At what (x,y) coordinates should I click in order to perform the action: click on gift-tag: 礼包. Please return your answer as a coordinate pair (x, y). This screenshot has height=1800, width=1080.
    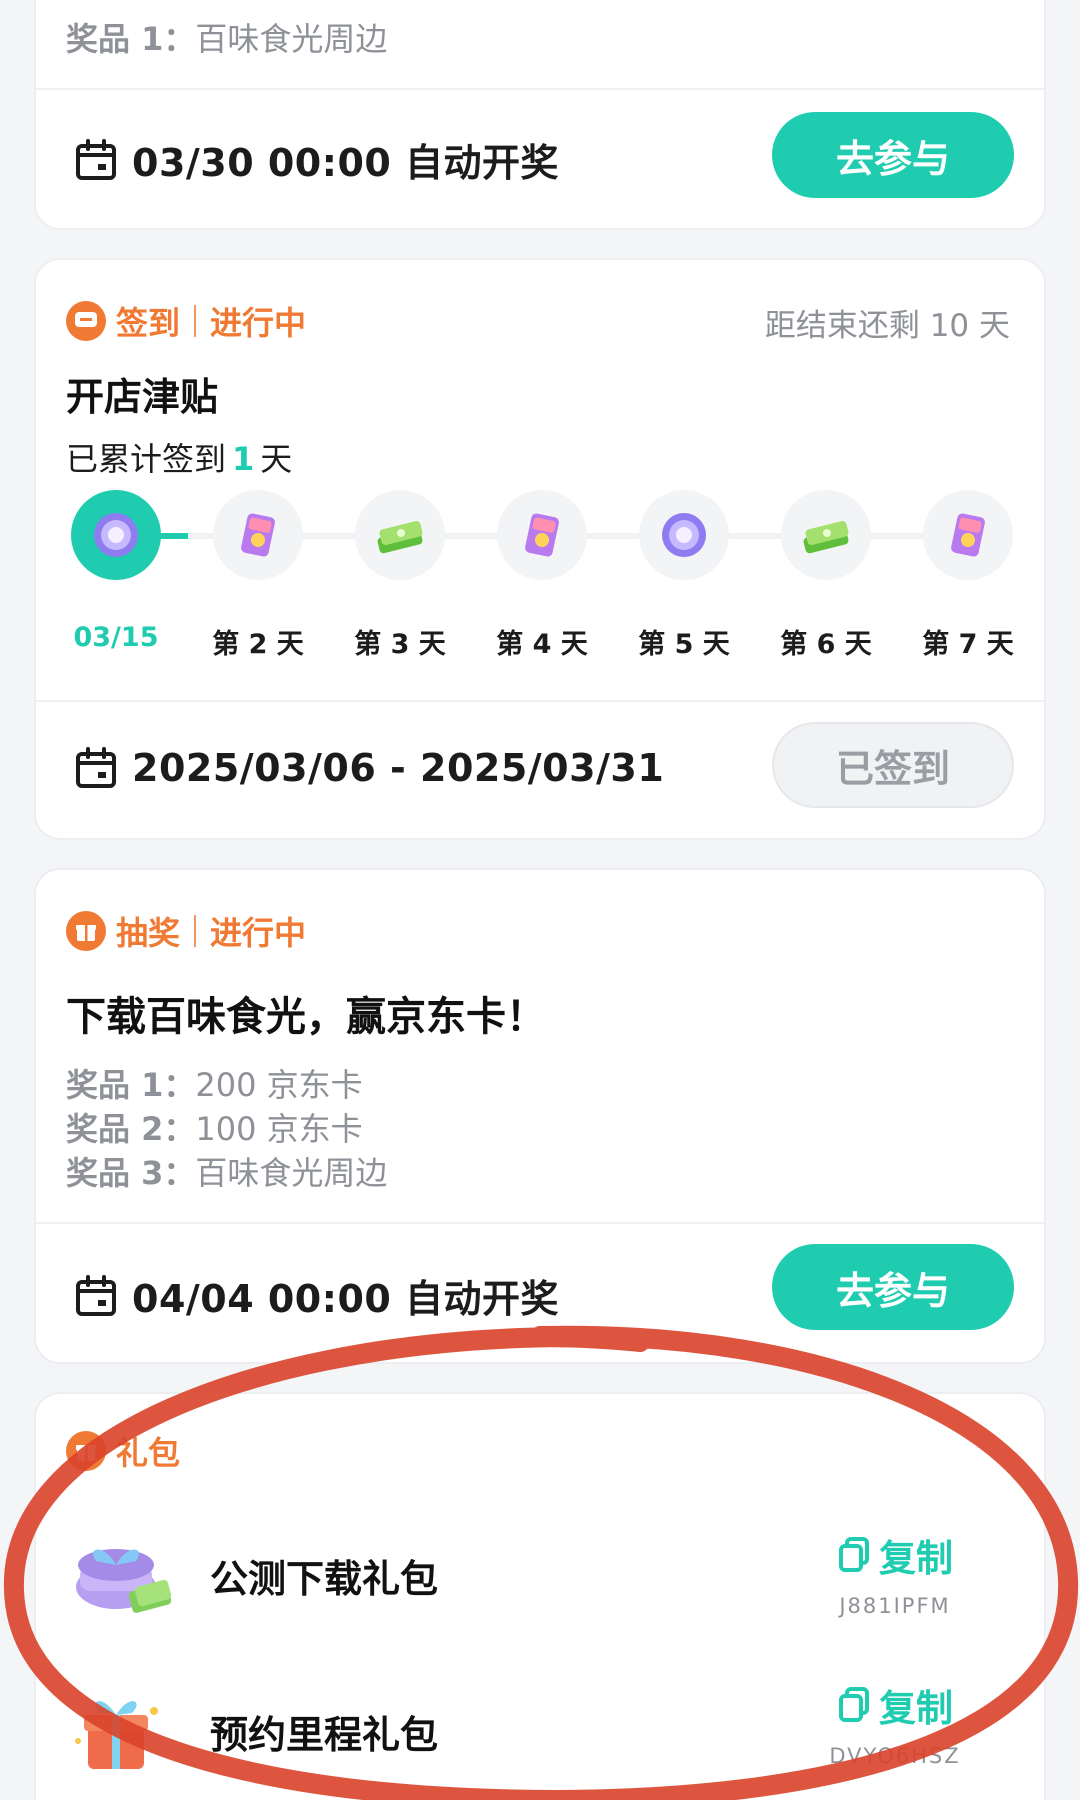
    Looking at the image, I should click on (123, 1451).